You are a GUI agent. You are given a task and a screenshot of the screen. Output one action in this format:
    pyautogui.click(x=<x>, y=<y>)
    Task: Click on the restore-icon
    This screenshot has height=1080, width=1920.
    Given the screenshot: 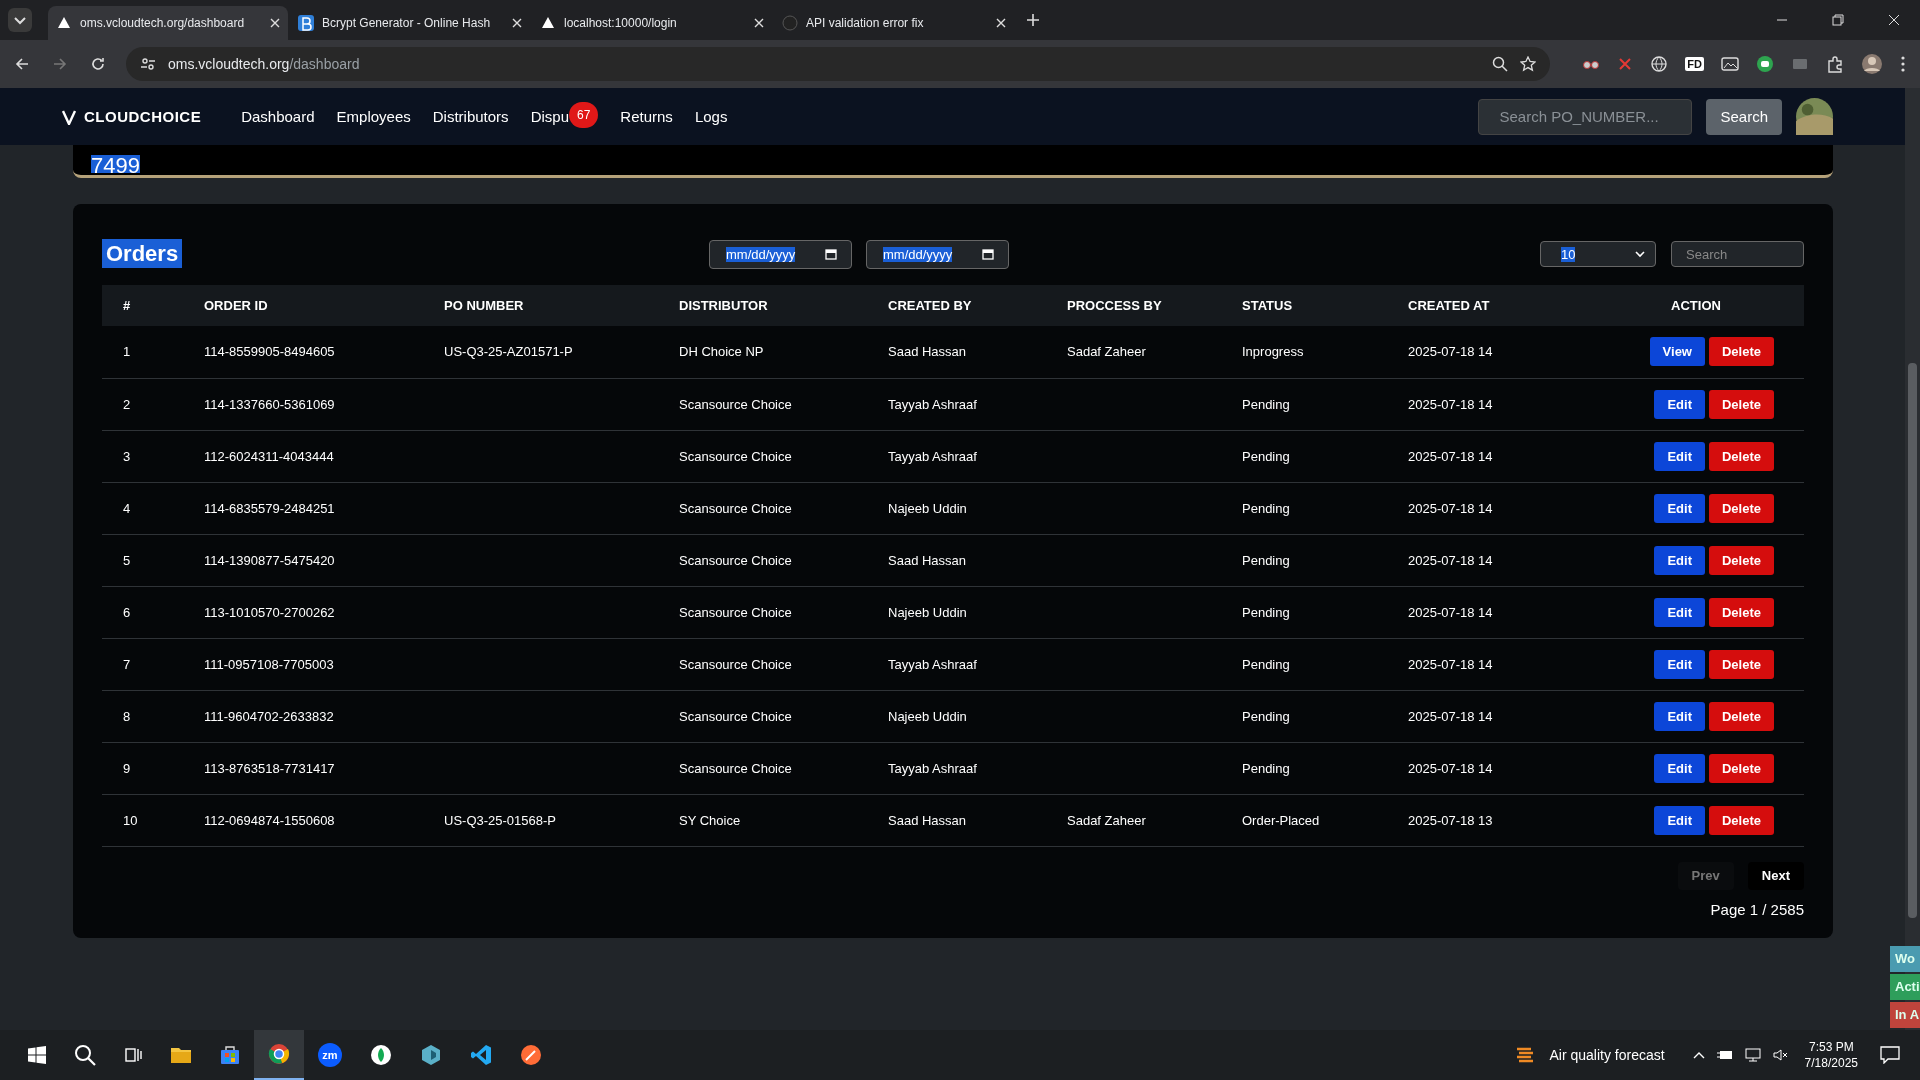 What is the action you would take?
    pyautogui.click(x=1838, y=20)
    